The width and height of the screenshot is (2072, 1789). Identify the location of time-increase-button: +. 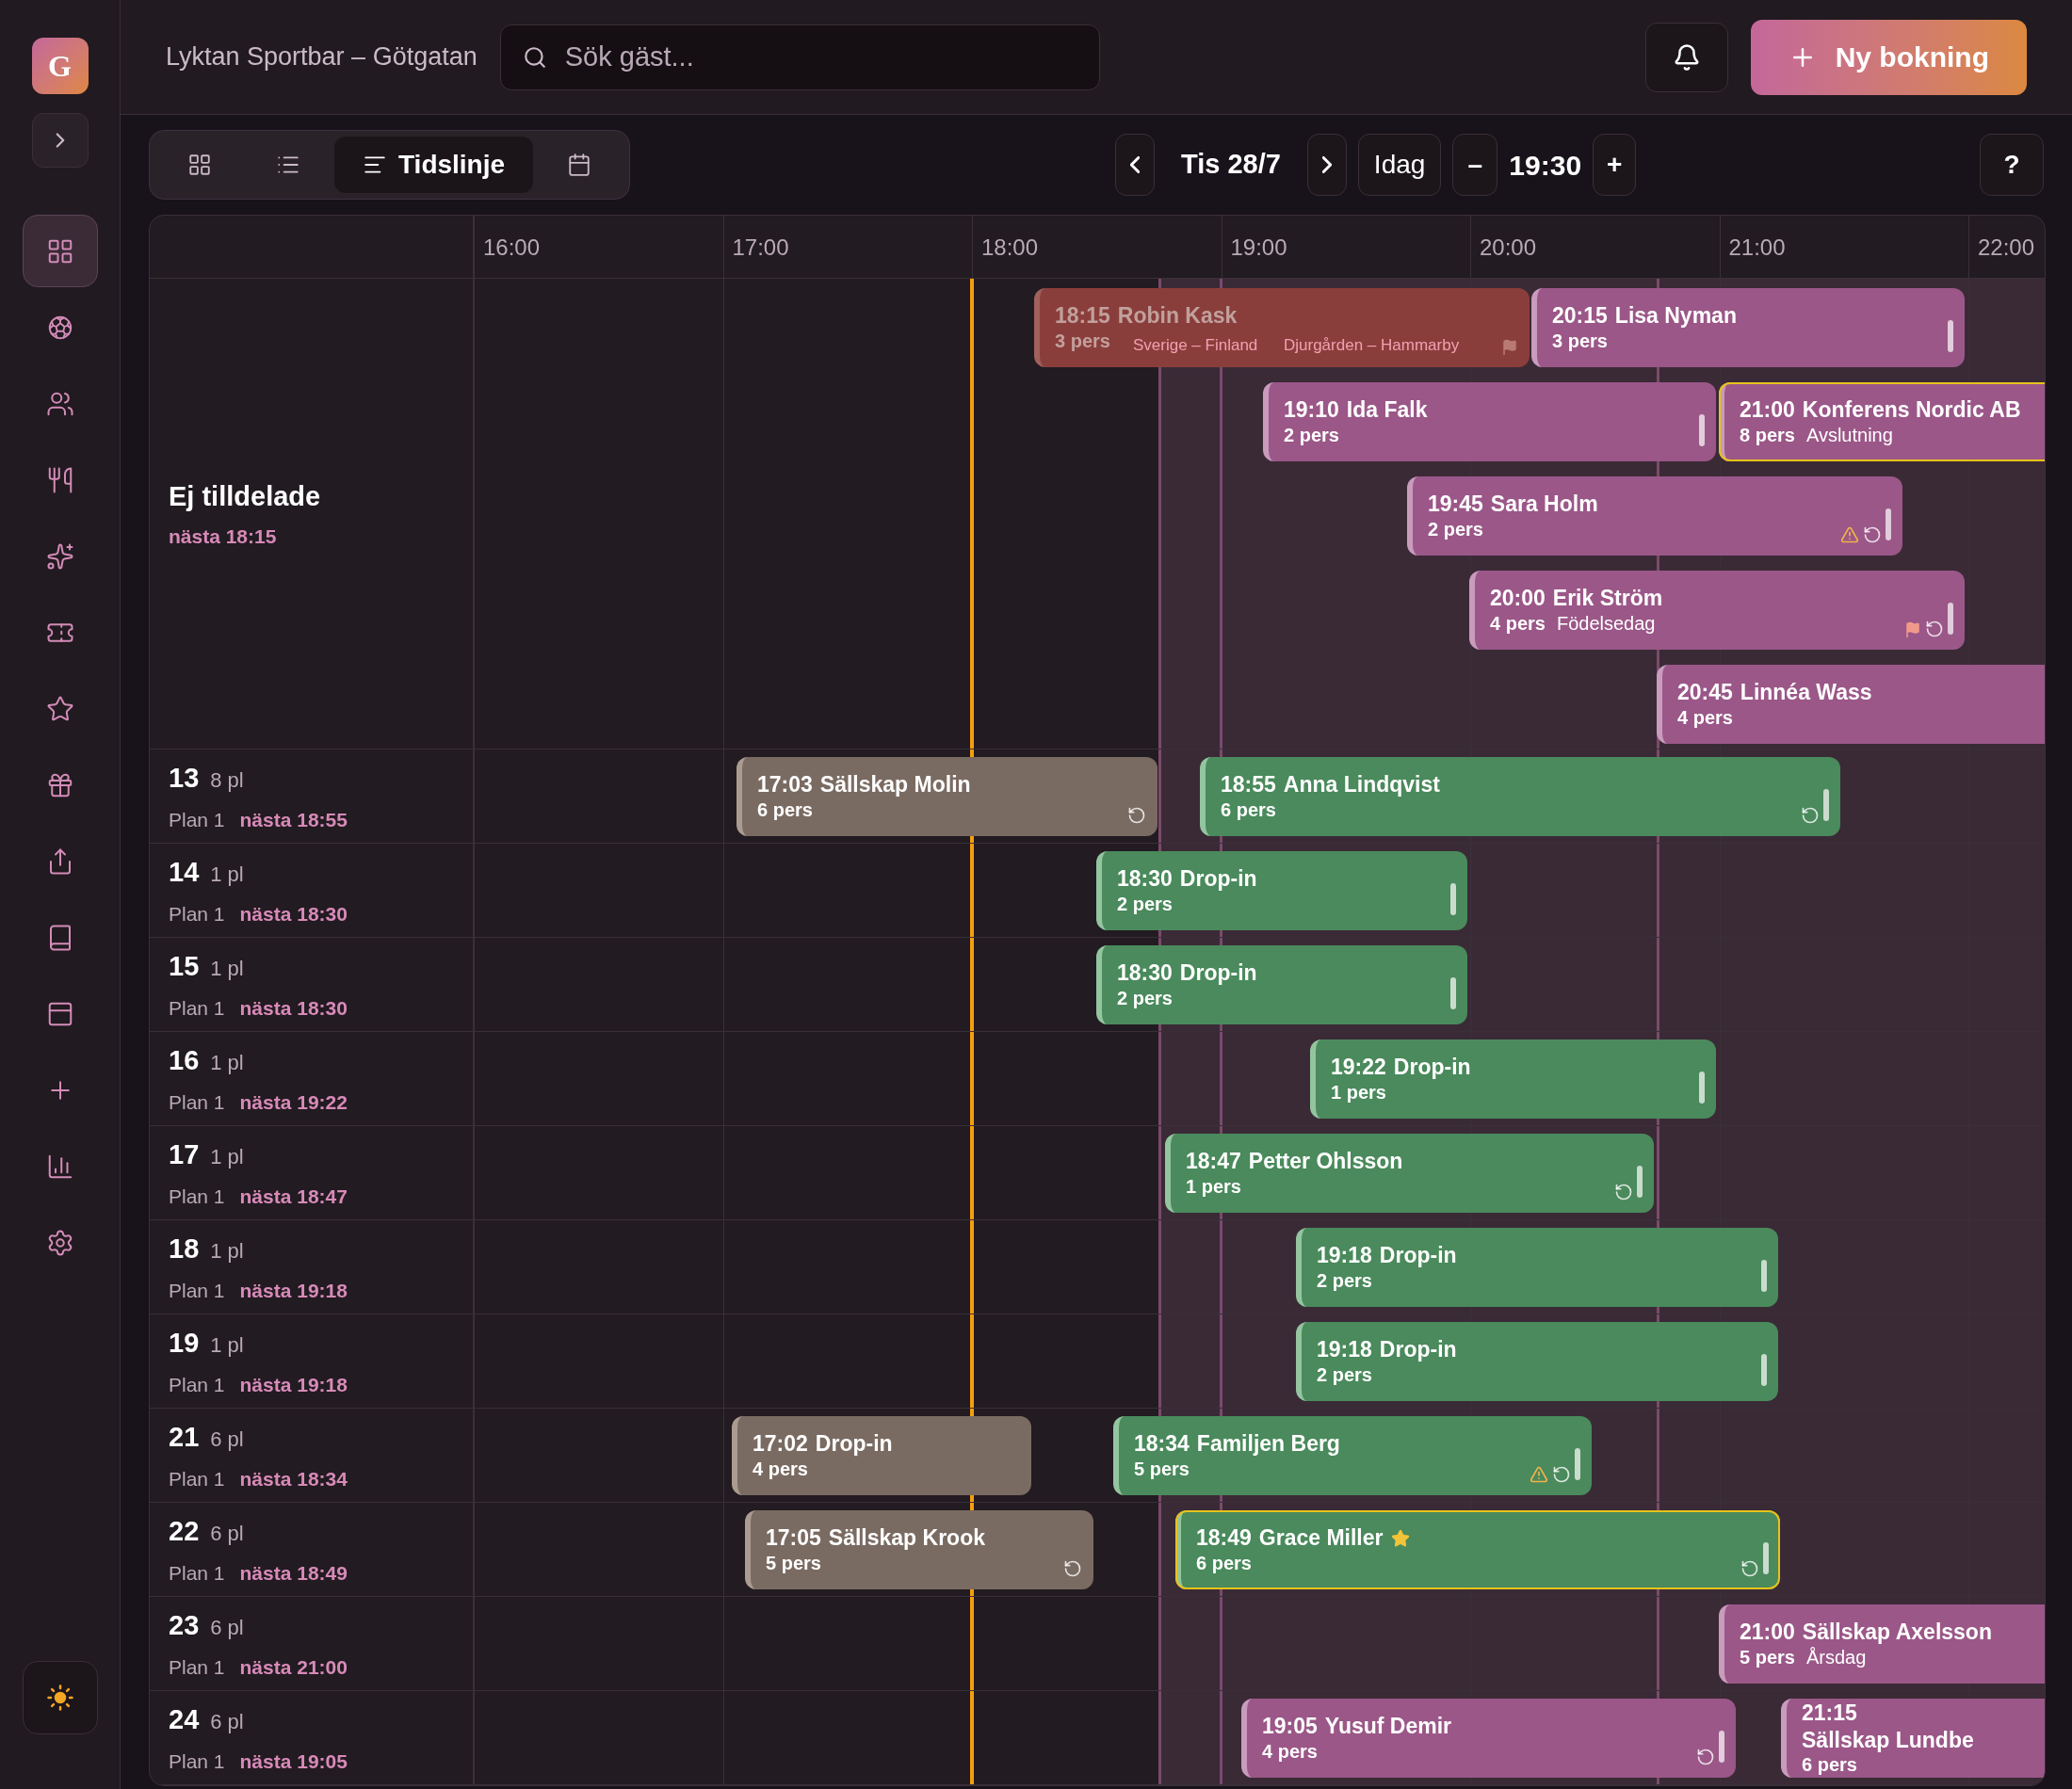
(1615, 165).